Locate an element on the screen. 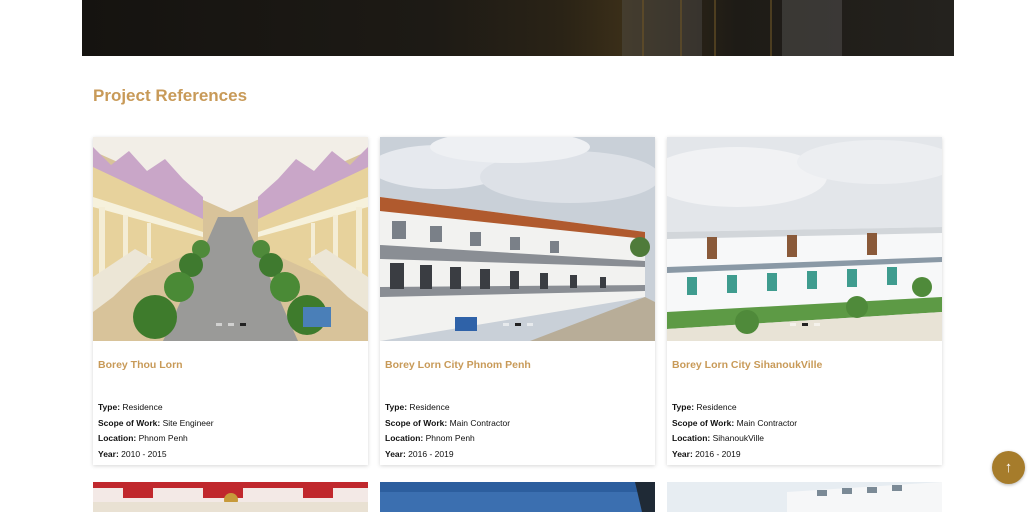 This screenshot has width=1034, height=512. location-value: SihanoukVille is located at coordinates (738, 438).